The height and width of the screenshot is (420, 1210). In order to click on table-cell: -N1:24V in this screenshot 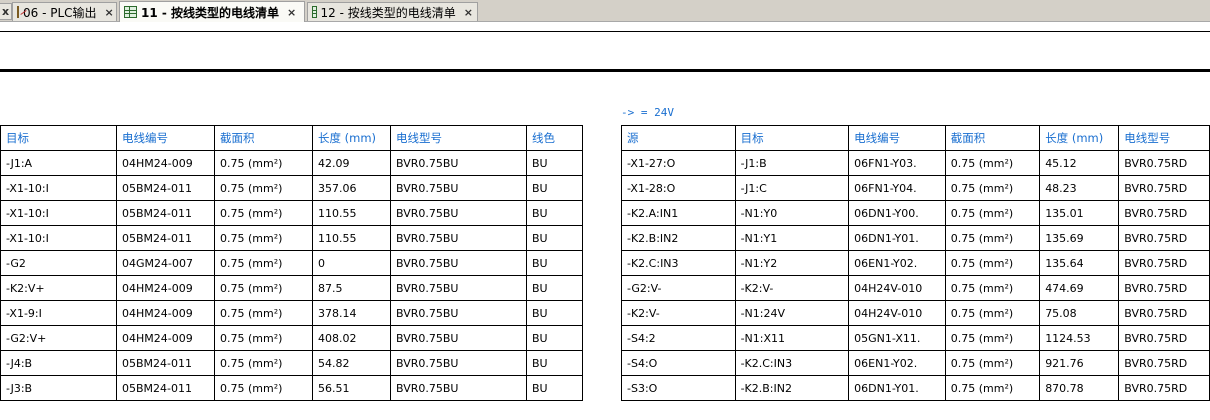, I will do `click(792, 313)`.